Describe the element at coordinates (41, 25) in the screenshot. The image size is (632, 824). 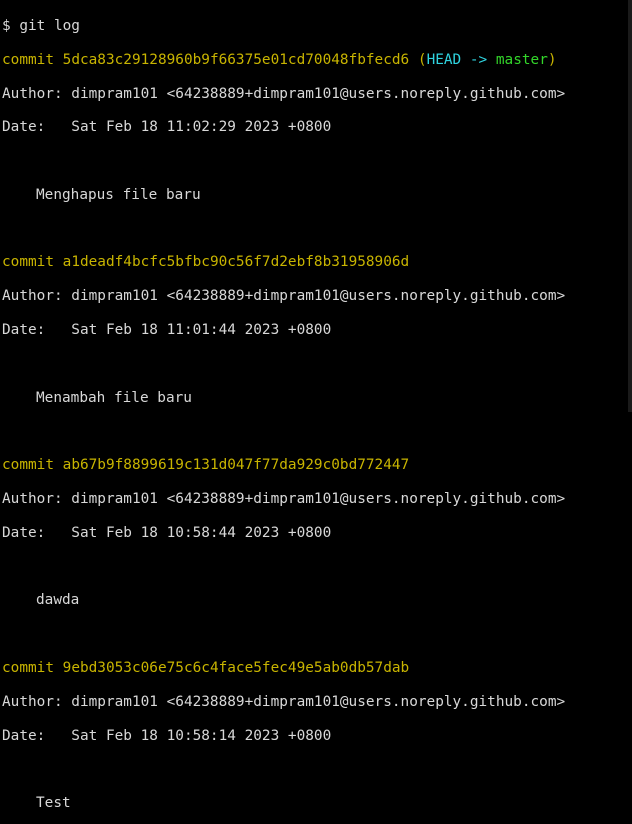
I see `command-text: $ git log` at that location.